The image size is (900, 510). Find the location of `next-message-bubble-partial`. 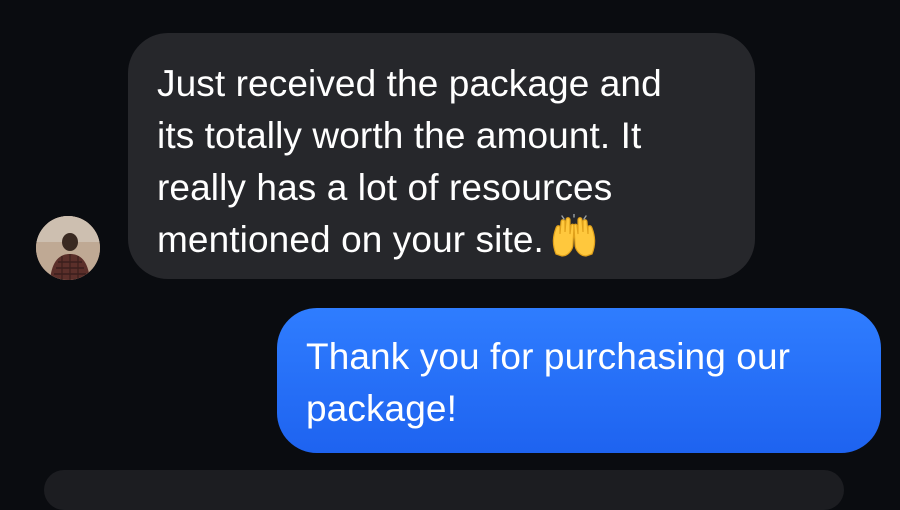

next-message-bubble-partial is located at coordinates (444, 490).